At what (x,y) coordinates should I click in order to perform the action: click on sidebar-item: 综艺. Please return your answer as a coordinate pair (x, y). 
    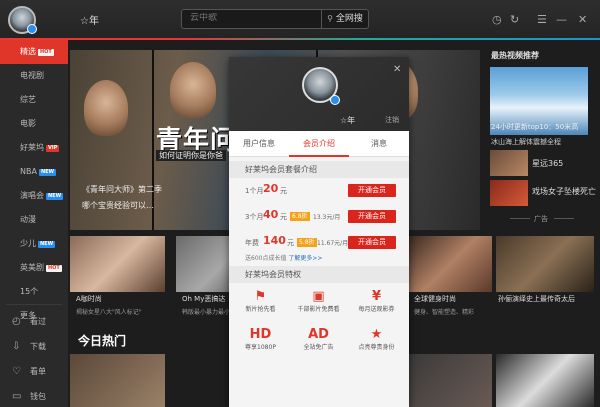
    Looking at the image, I should click on (34, 100).